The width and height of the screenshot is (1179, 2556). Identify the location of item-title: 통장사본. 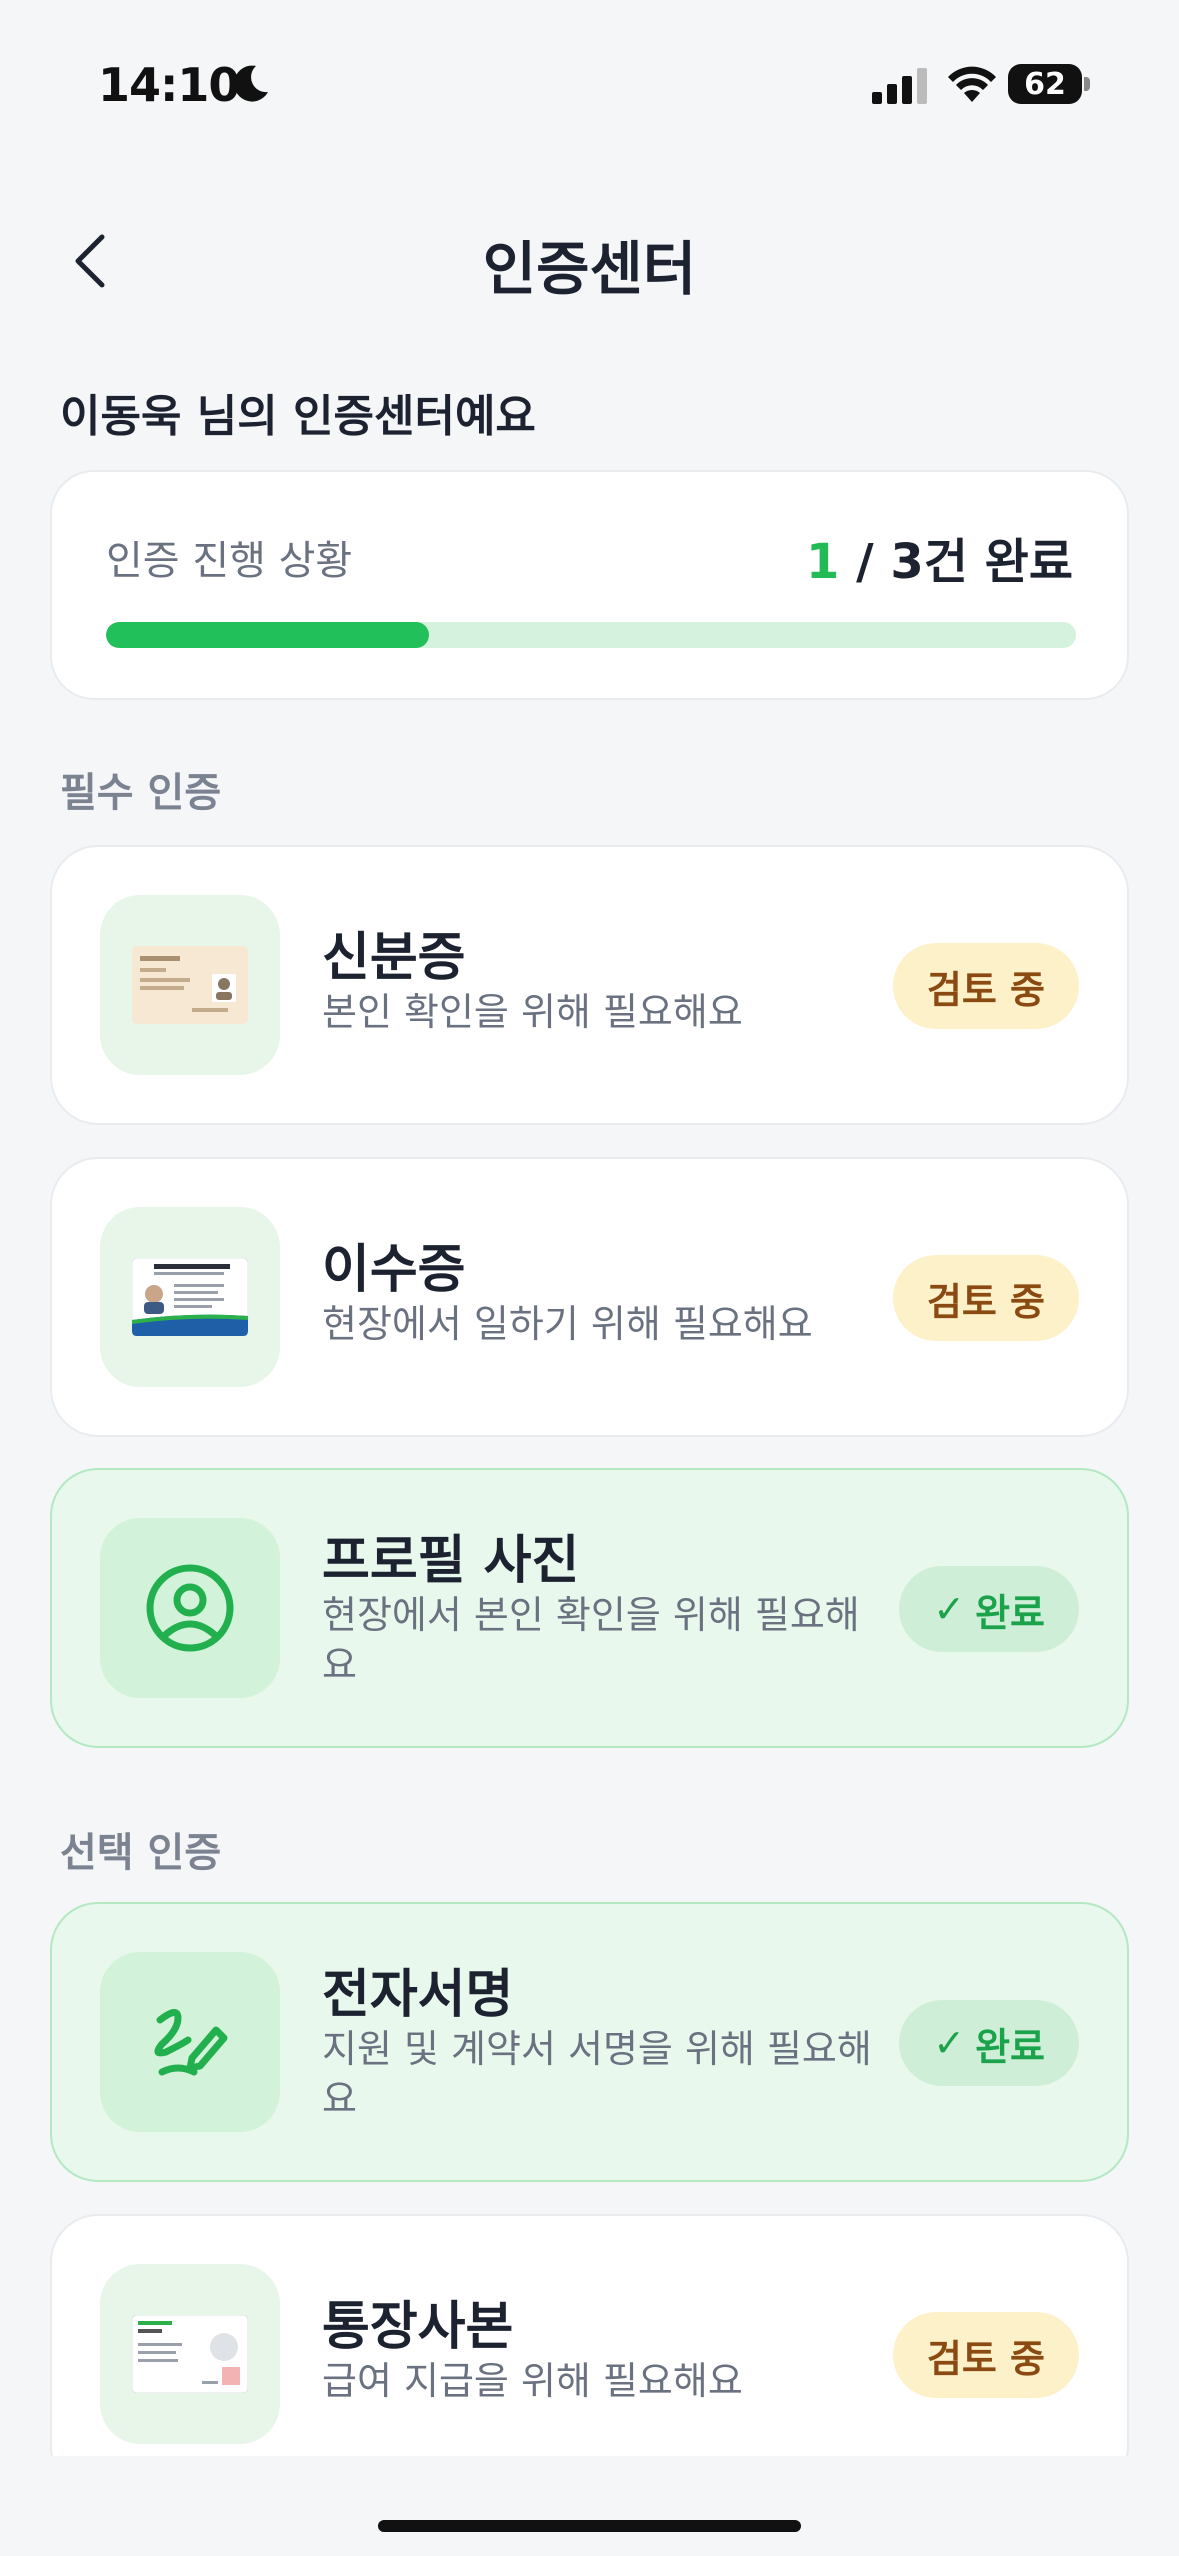
(418, 2327).